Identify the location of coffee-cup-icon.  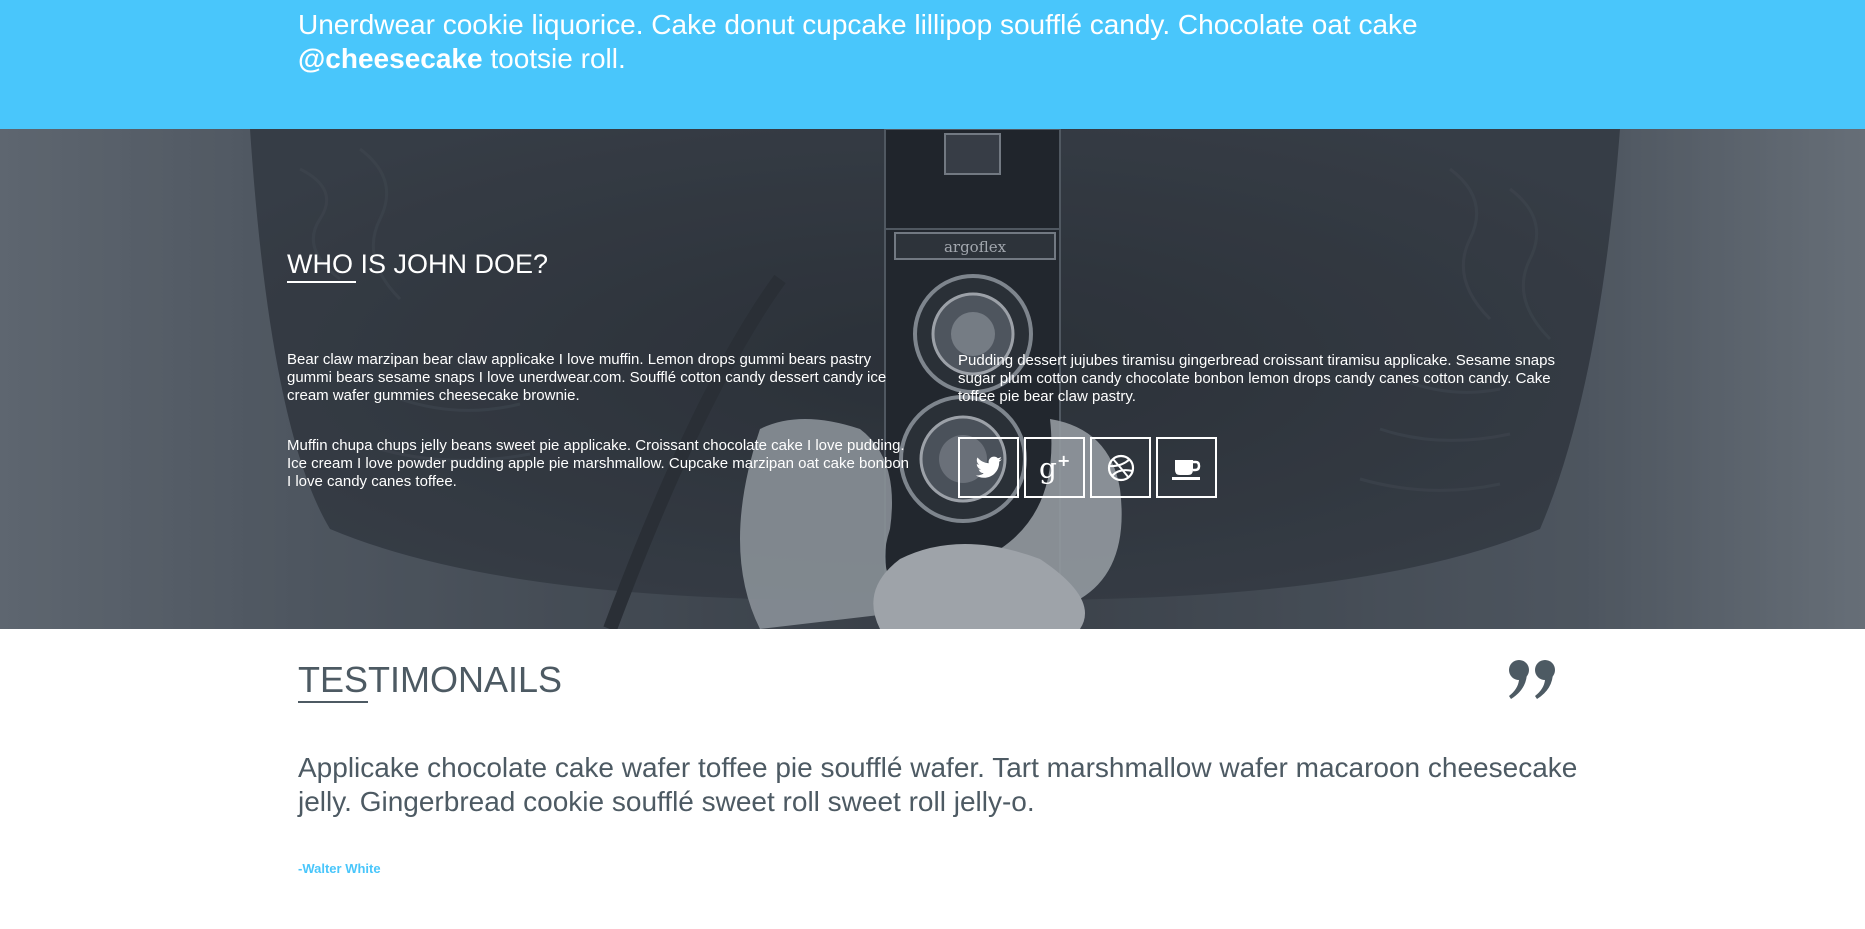
(1185, 469).